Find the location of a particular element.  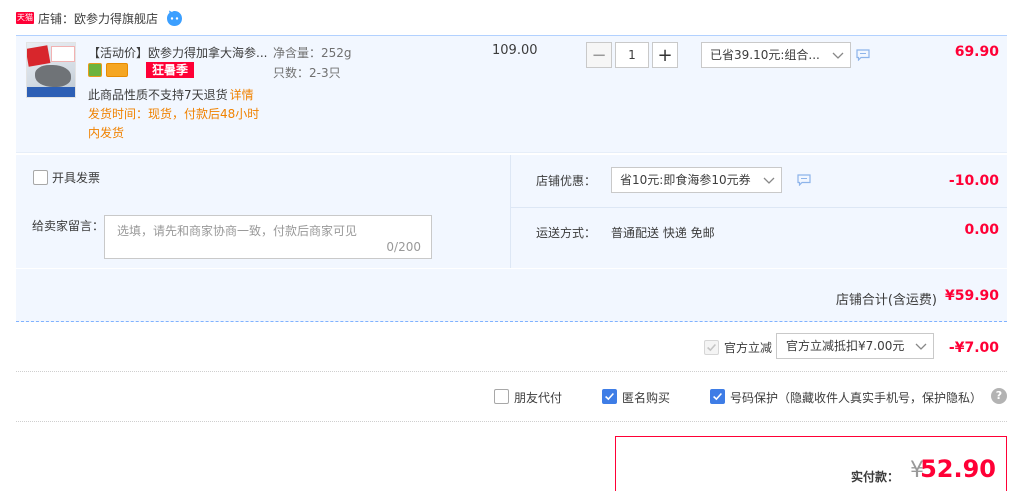

ship-time: 发货时间：现货，付款后48小时内发货 is located at coordinates (174, 123).